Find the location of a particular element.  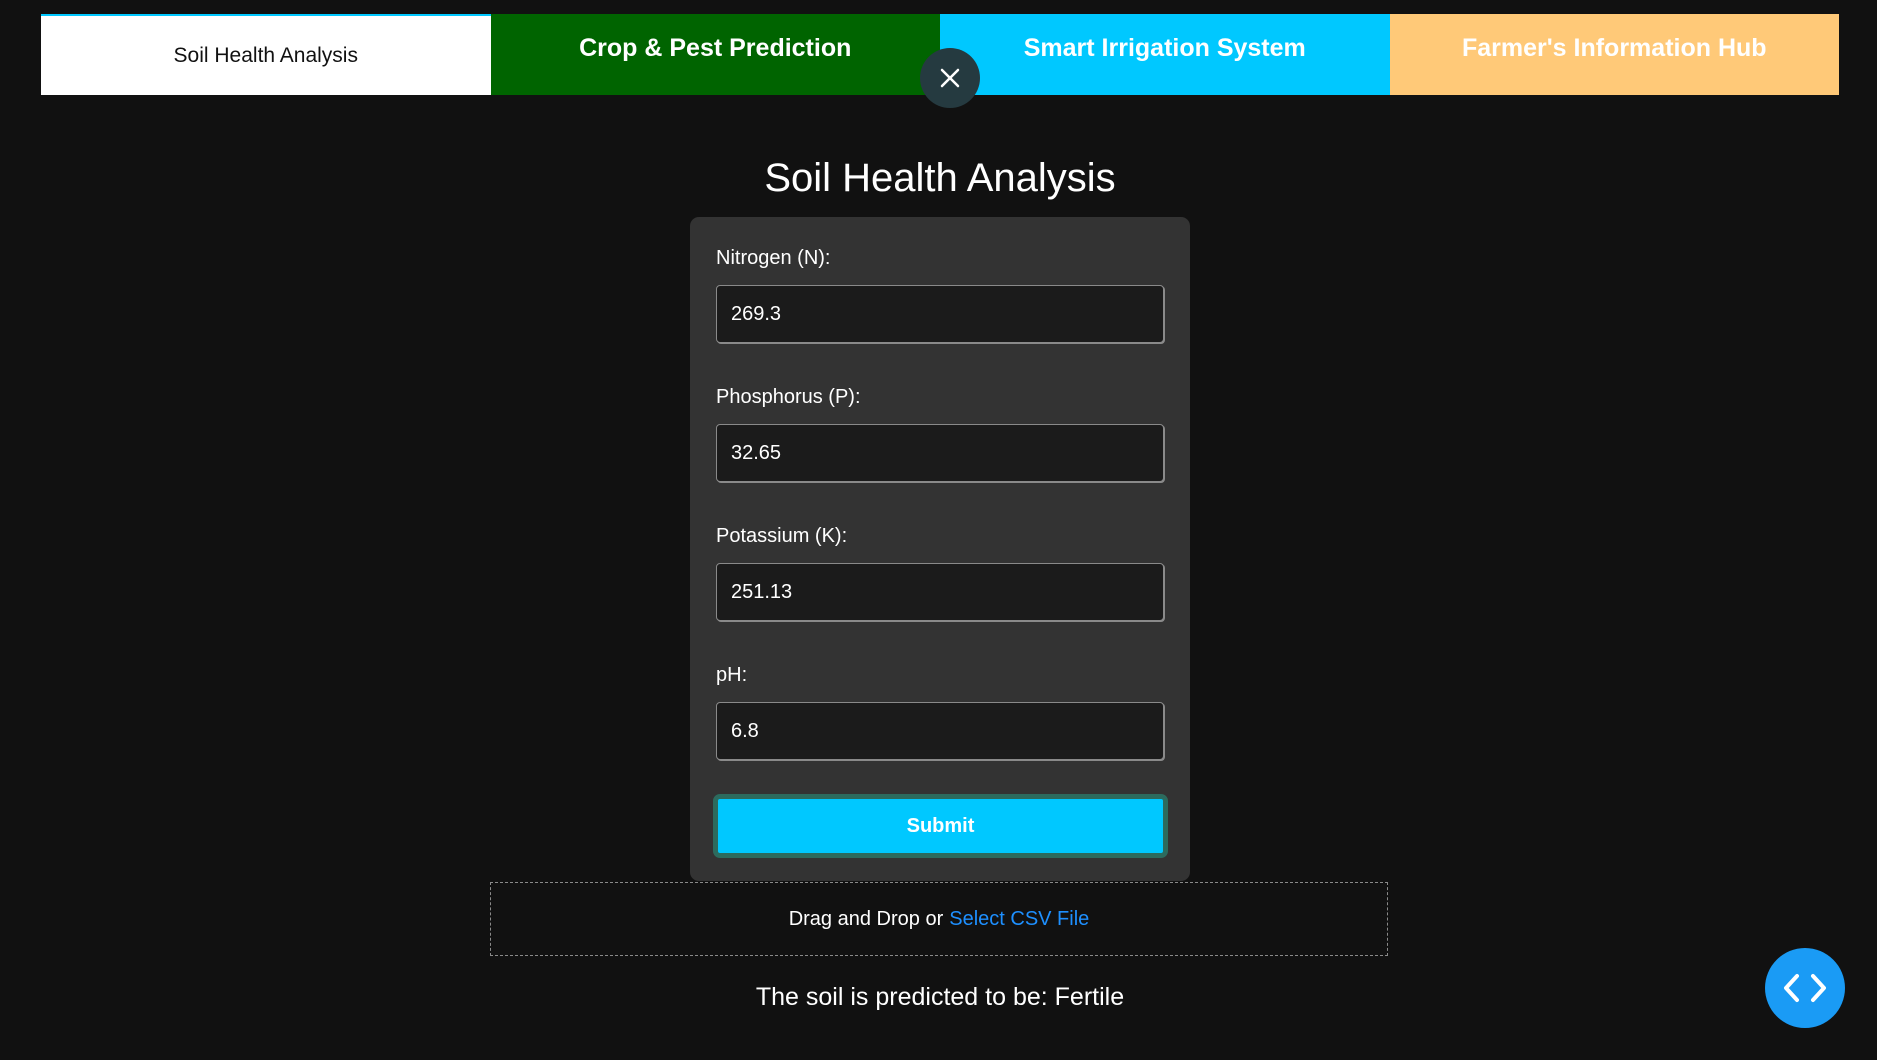

potassium-input: 251.13 is located at coordinates (940, 592).